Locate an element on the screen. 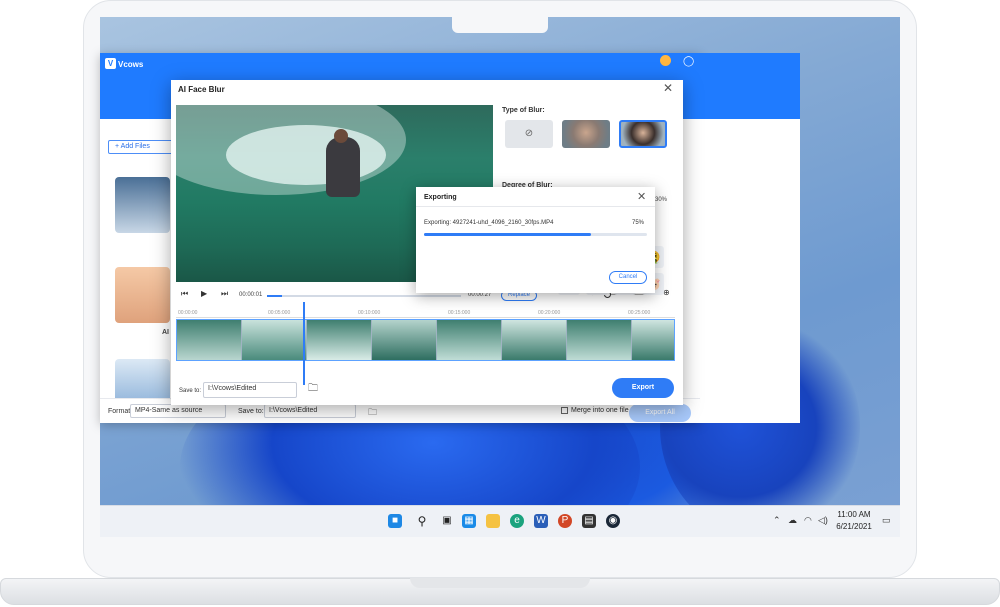 The width and height of the screenshot is (1000, 607). dialog-save-select: I:\Vcows\Edited is located at coordinates (250, 390).